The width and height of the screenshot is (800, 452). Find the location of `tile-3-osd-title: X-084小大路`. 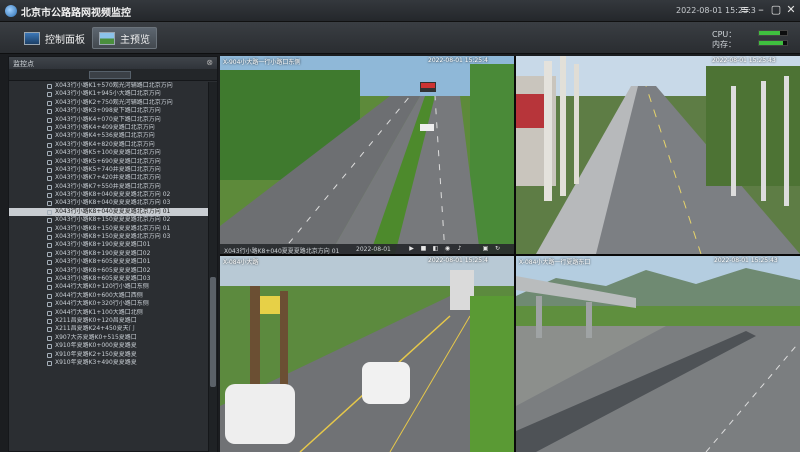

tile-3-osd-title: X-084小大路 is located at coordinates (241, 262).